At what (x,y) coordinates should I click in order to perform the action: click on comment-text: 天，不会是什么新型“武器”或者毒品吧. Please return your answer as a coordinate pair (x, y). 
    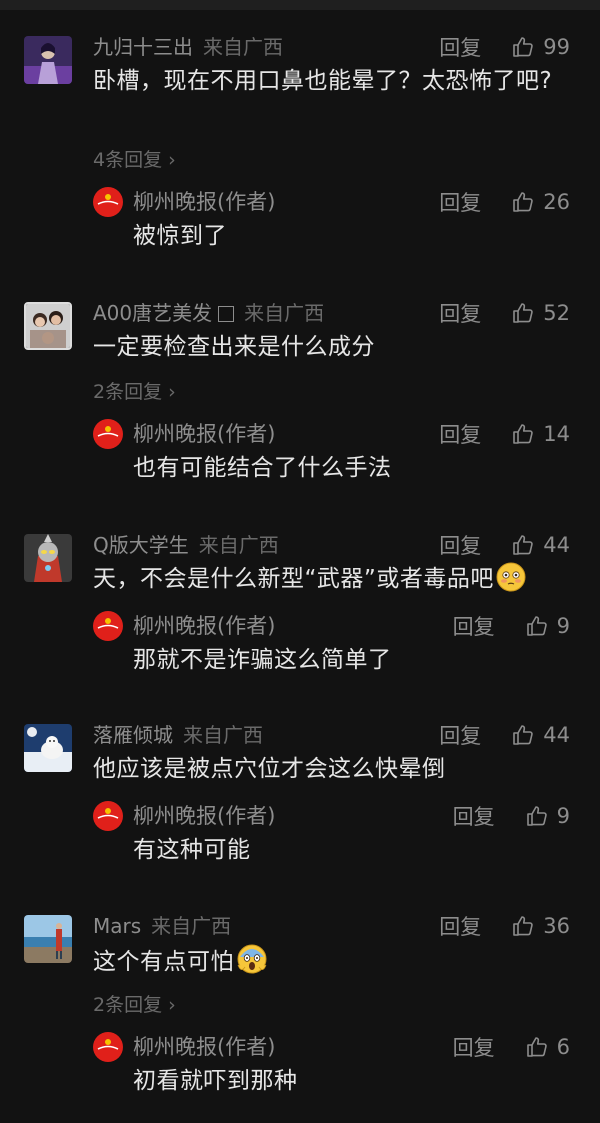
    Looking at the image, I should click on (336, 582).